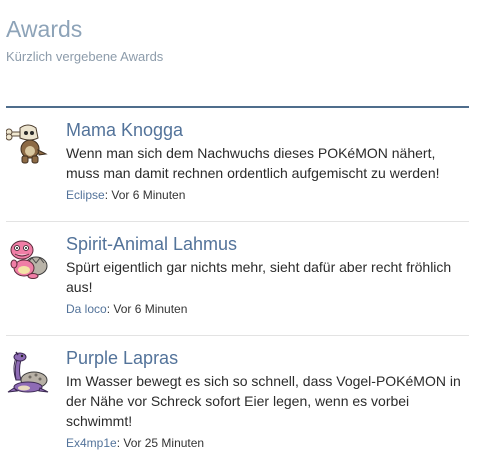  What do you see at coordinates (267, 130) in the screenshot?
I see `award-name-link: Mama Knogga` at bounding box center [267, 130].